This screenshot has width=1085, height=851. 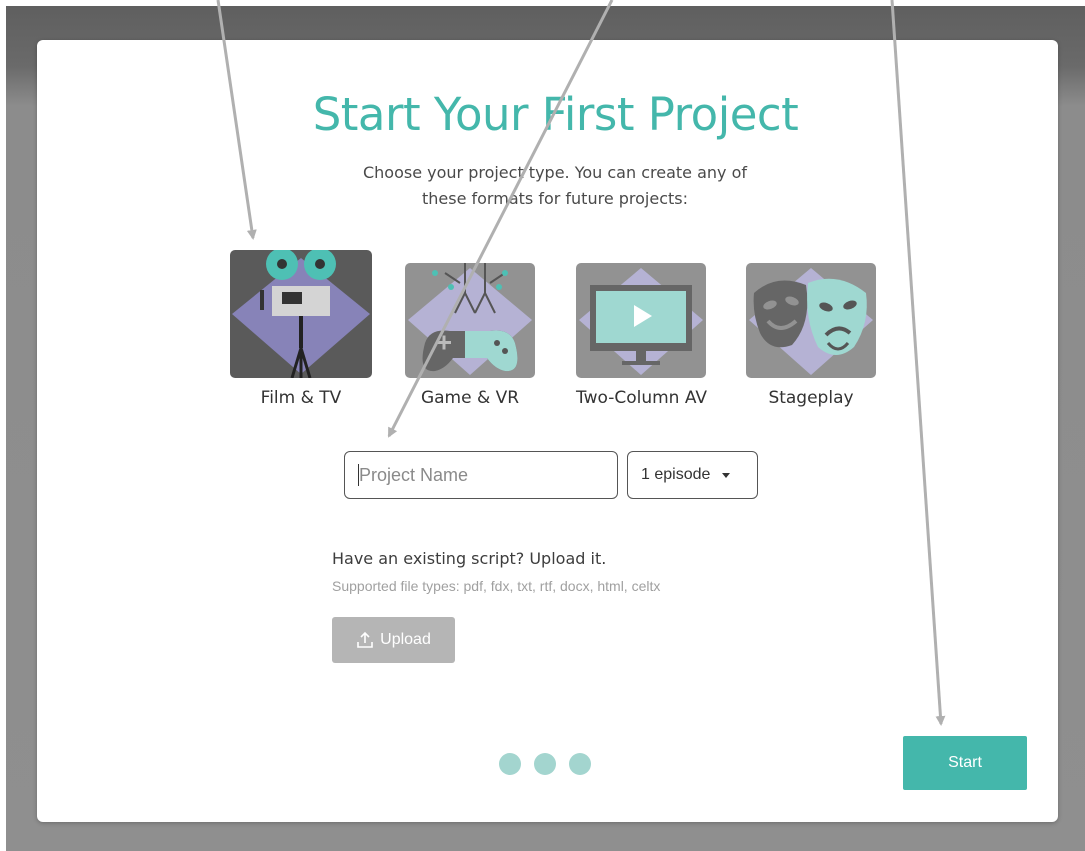 I want to click on caret-down-icon, so click(x=726, y=475).